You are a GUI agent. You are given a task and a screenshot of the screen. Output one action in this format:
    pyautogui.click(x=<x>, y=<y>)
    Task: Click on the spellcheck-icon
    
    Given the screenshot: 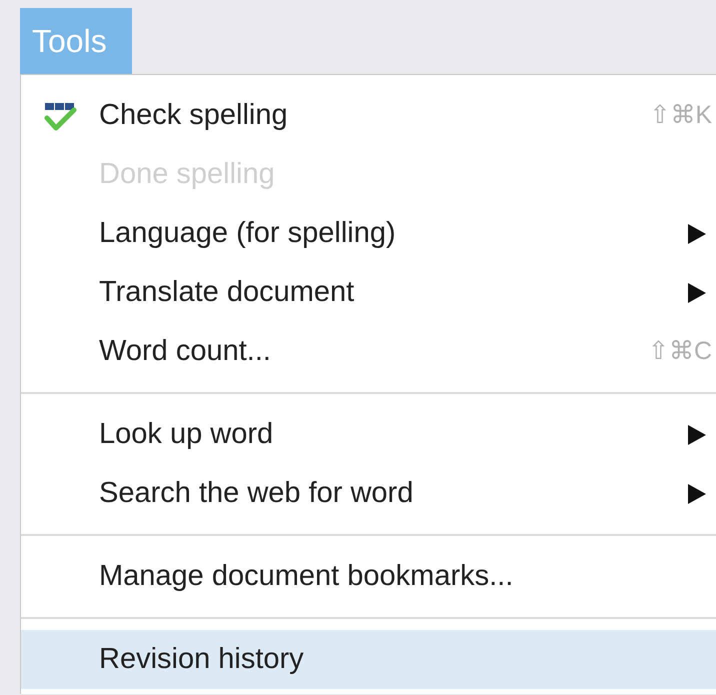 What is the action you would take?
    pyautogui.click(x=60, y=115)
    